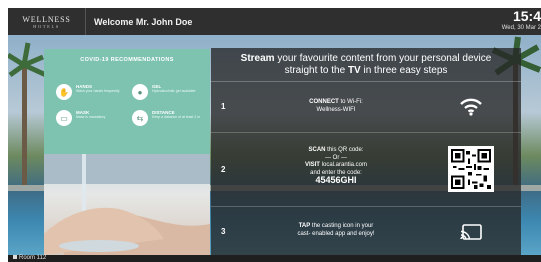  What do you see at coordinates (274, 258) in the screenshot?
I see `bottom-bar: Room 112` at bounding box center [274, 258].